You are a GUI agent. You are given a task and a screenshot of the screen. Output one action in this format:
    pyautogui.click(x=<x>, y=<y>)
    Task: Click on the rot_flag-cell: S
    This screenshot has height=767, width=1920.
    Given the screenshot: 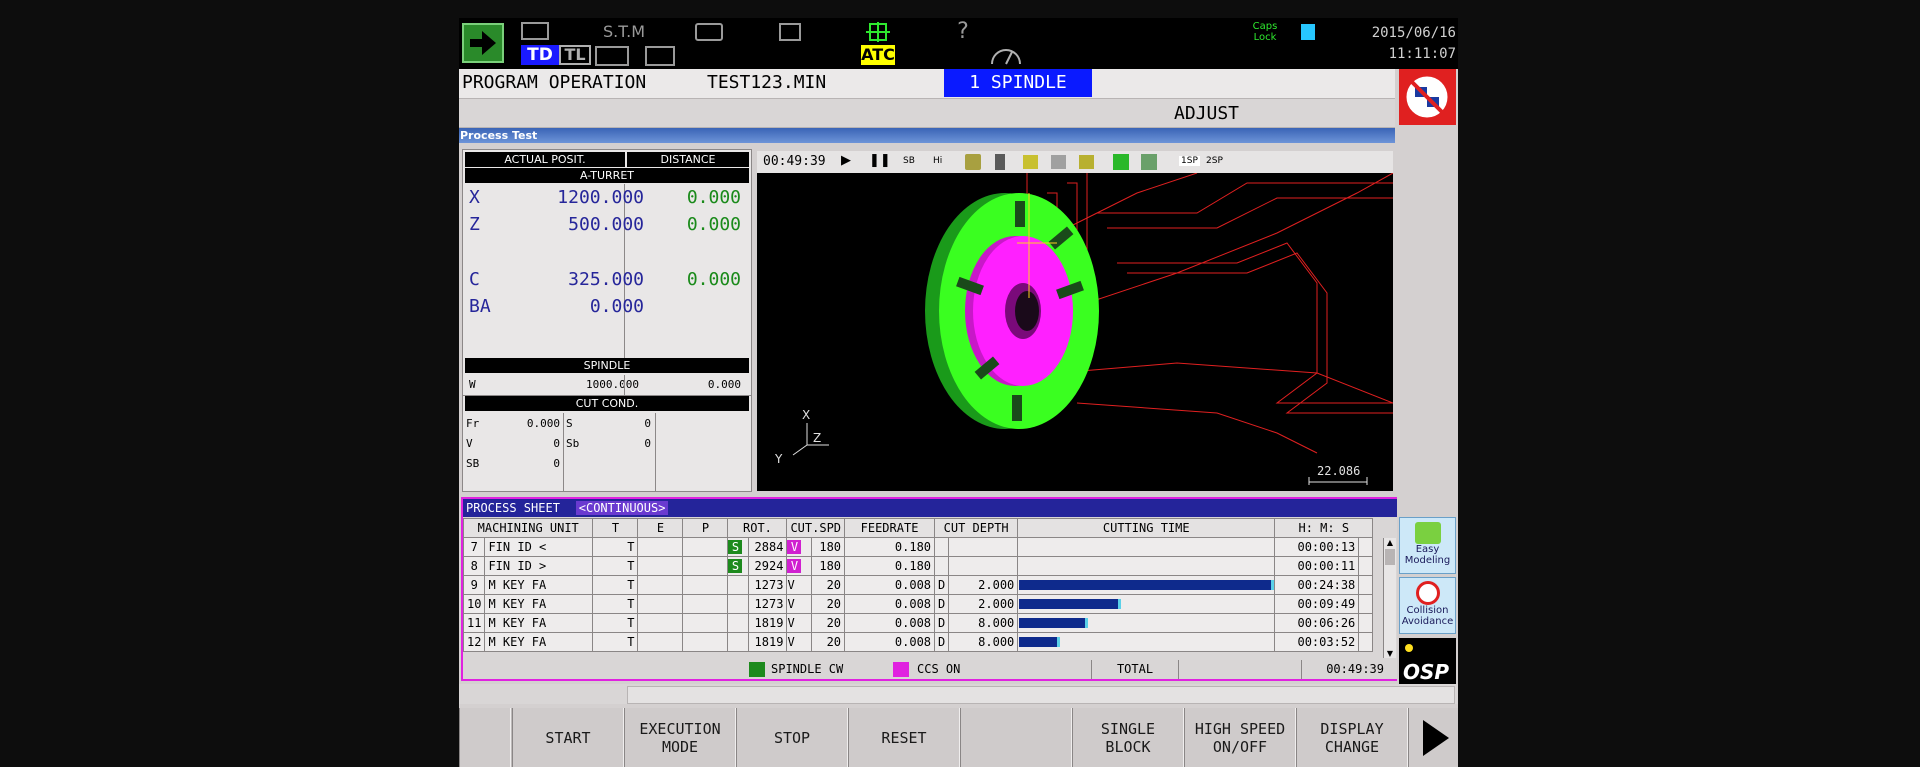 What is the action you would take?
    pyautogui.click(x=738, y=566)
    